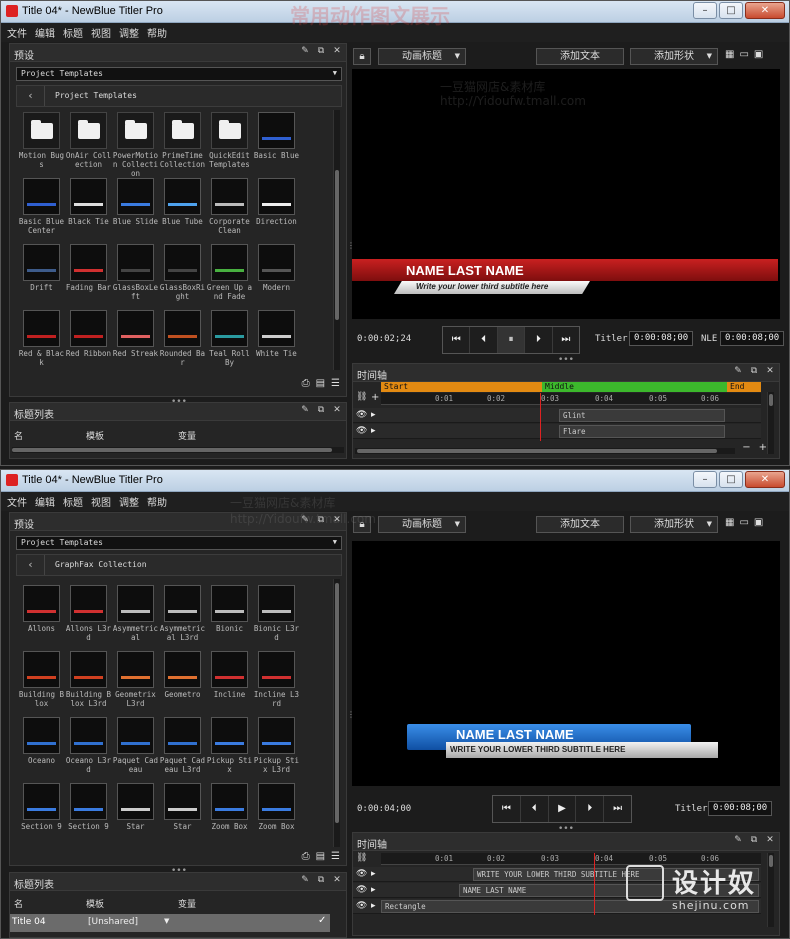 Image resolution: width=790 pixels, height=939 pixels. What do you see at coordinates (41, 277) in the screenshot?
I see `preset-tile: Drift` at bounding box center [41, 277].